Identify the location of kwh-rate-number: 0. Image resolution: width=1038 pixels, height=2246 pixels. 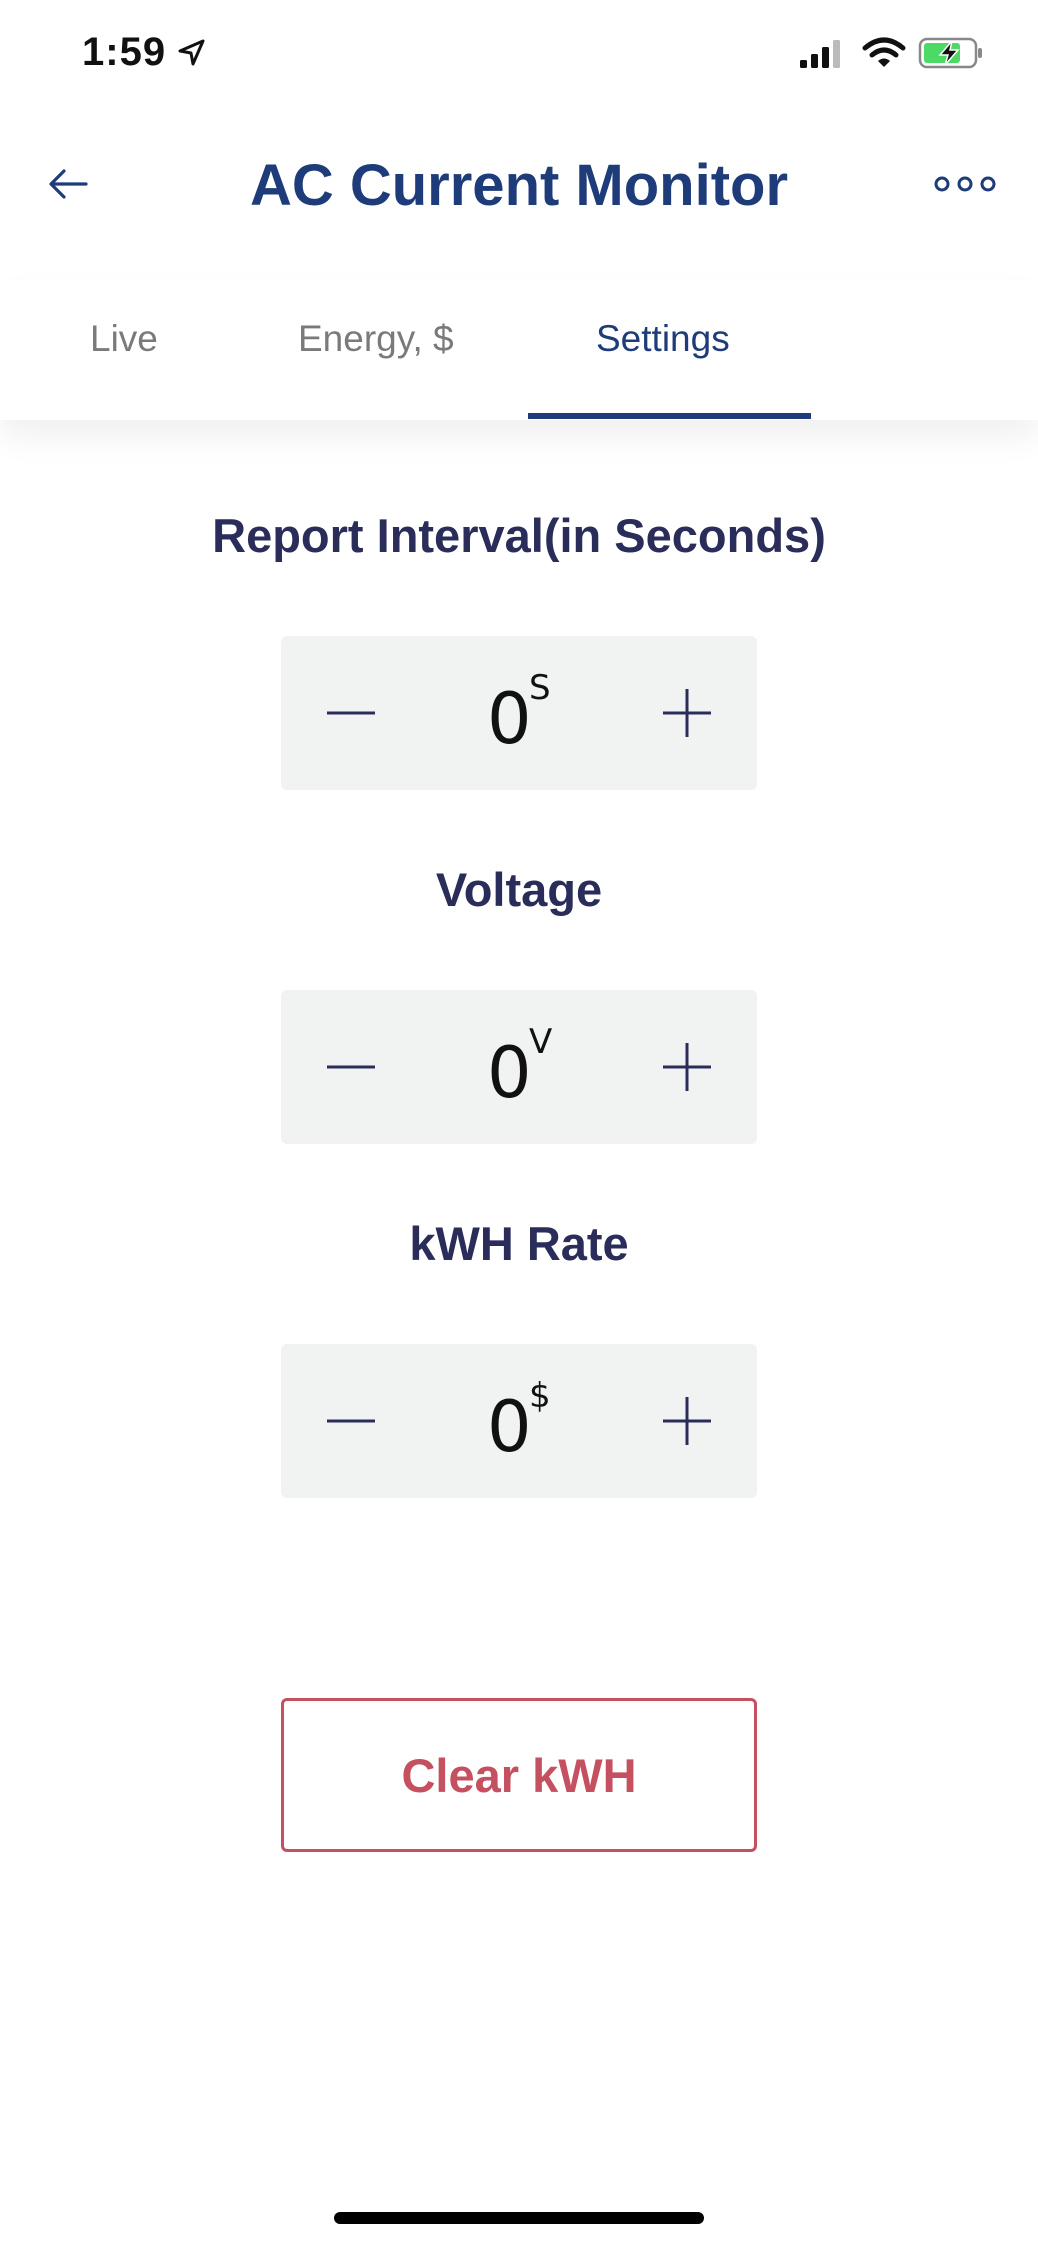
(509, 1427).